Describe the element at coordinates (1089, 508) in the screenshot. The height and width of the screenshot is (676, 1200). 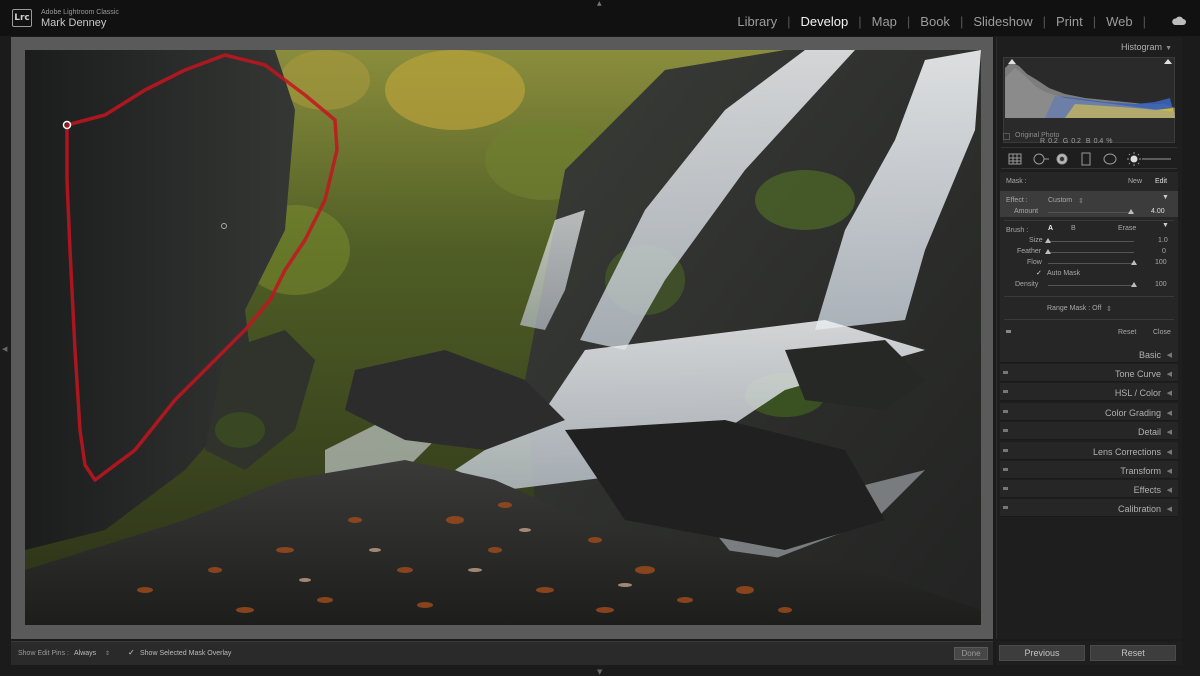
I see `section-calibration: Calibration ◀` at that location.